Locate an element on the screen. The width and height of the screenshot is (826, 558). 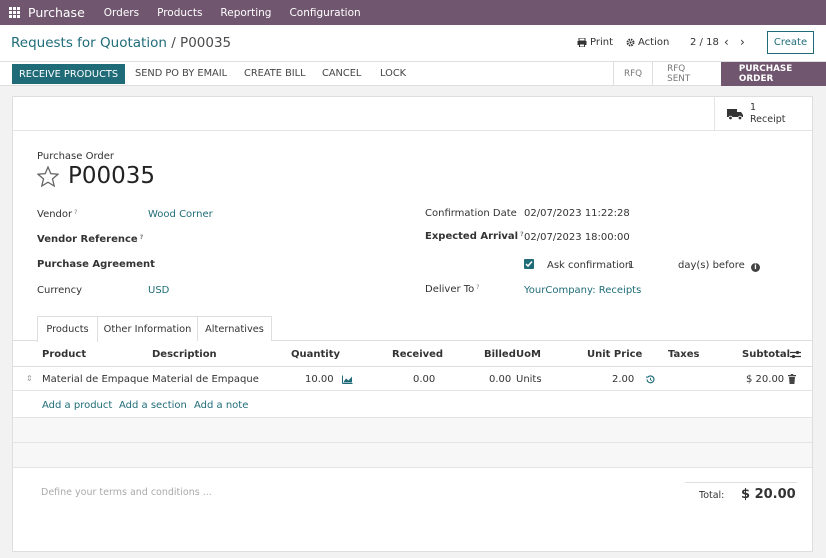
row-subtotal: $ 20.00 is located at coordinates (765, 379).